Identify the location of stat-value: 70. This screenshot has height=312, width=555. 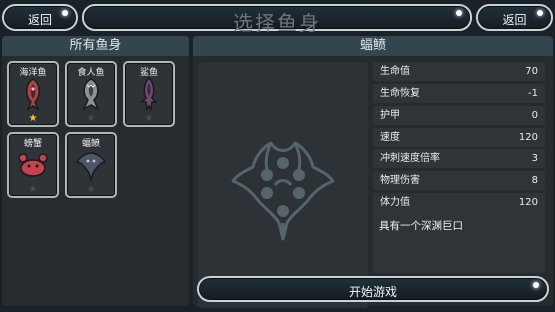
(531, 71).